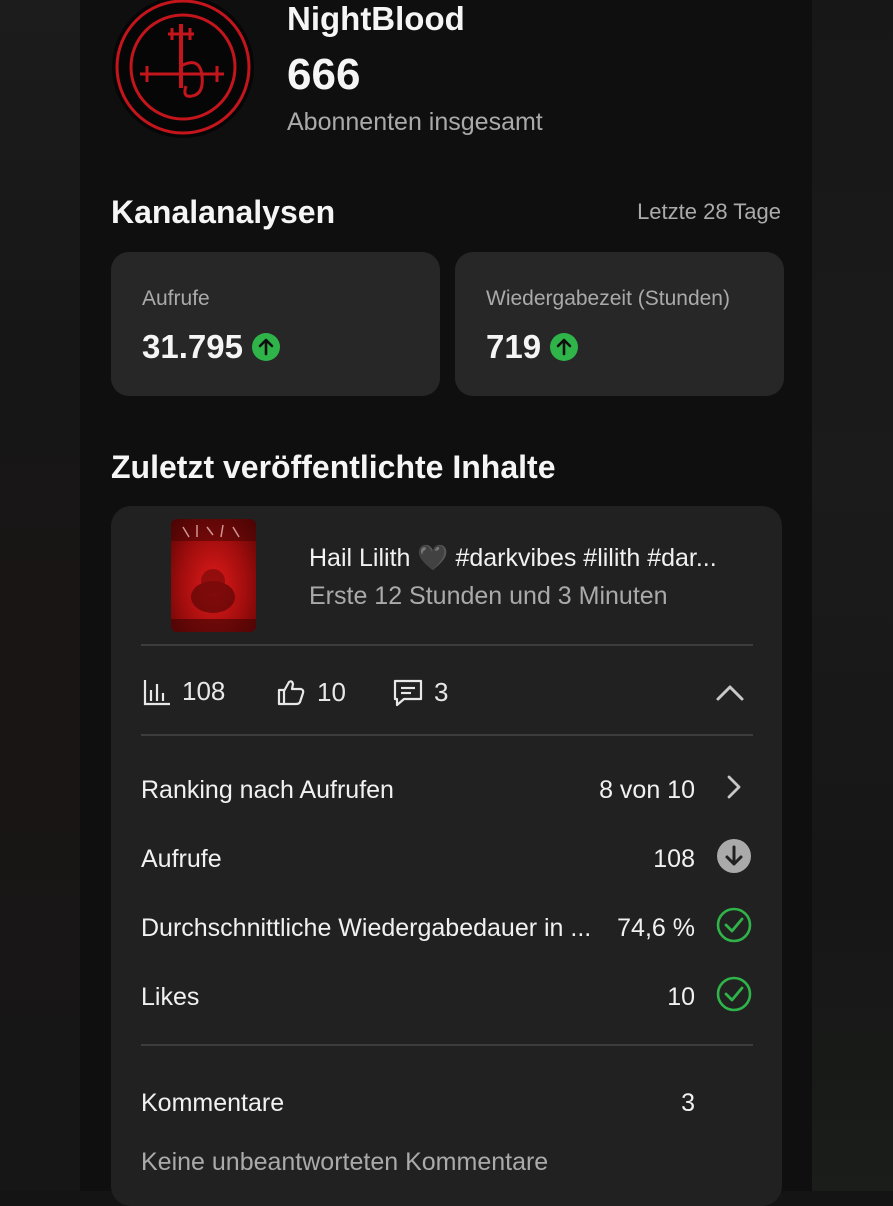 This screenshot has width=893, height=1206. What do you see at coordinates (488, 596) in the screenshot?
I see `video-period: Erste 12 Stunden und 3 Minuten` at bounding box center [488, 596].